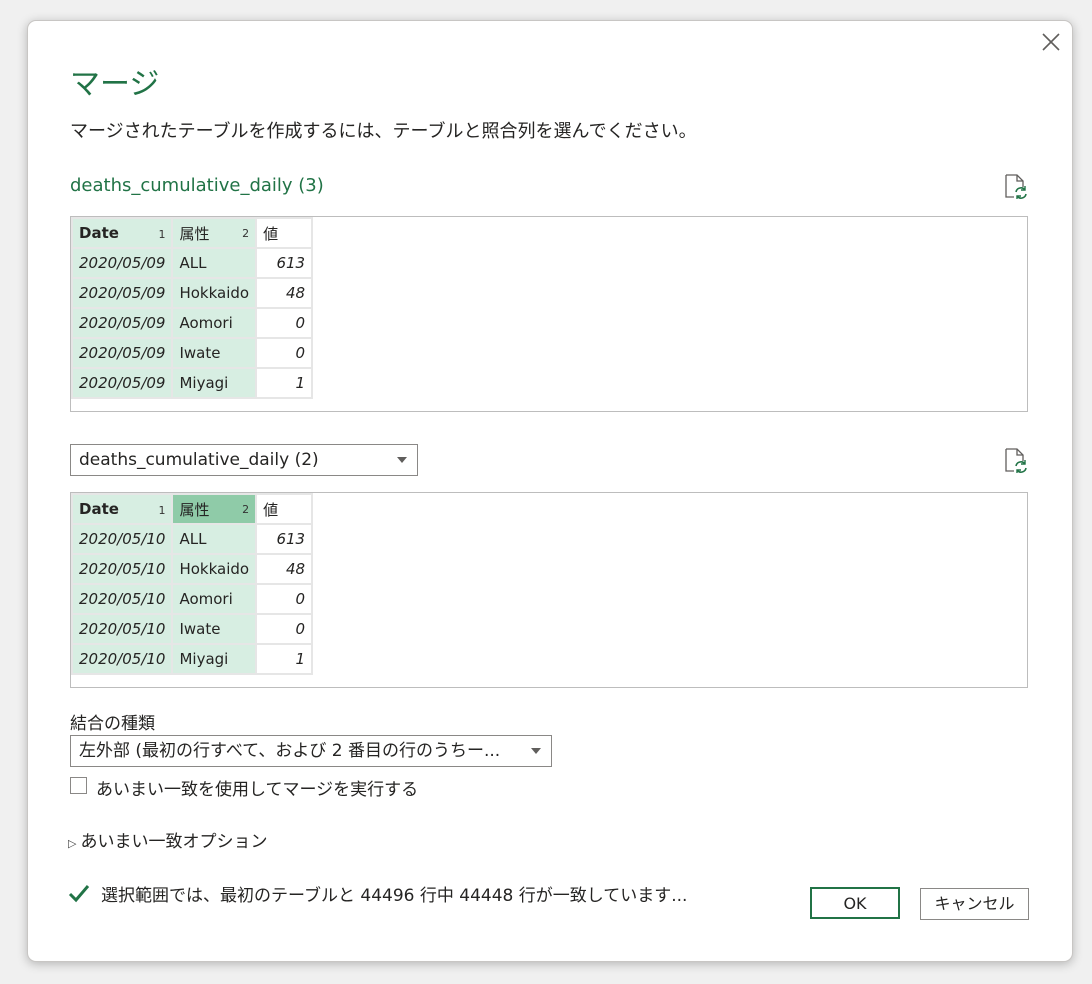  What do you see at coordinates (78, 785) in the screenshot?
I see `fuzzy-match-checkbox` at bounding box center [78, 785].